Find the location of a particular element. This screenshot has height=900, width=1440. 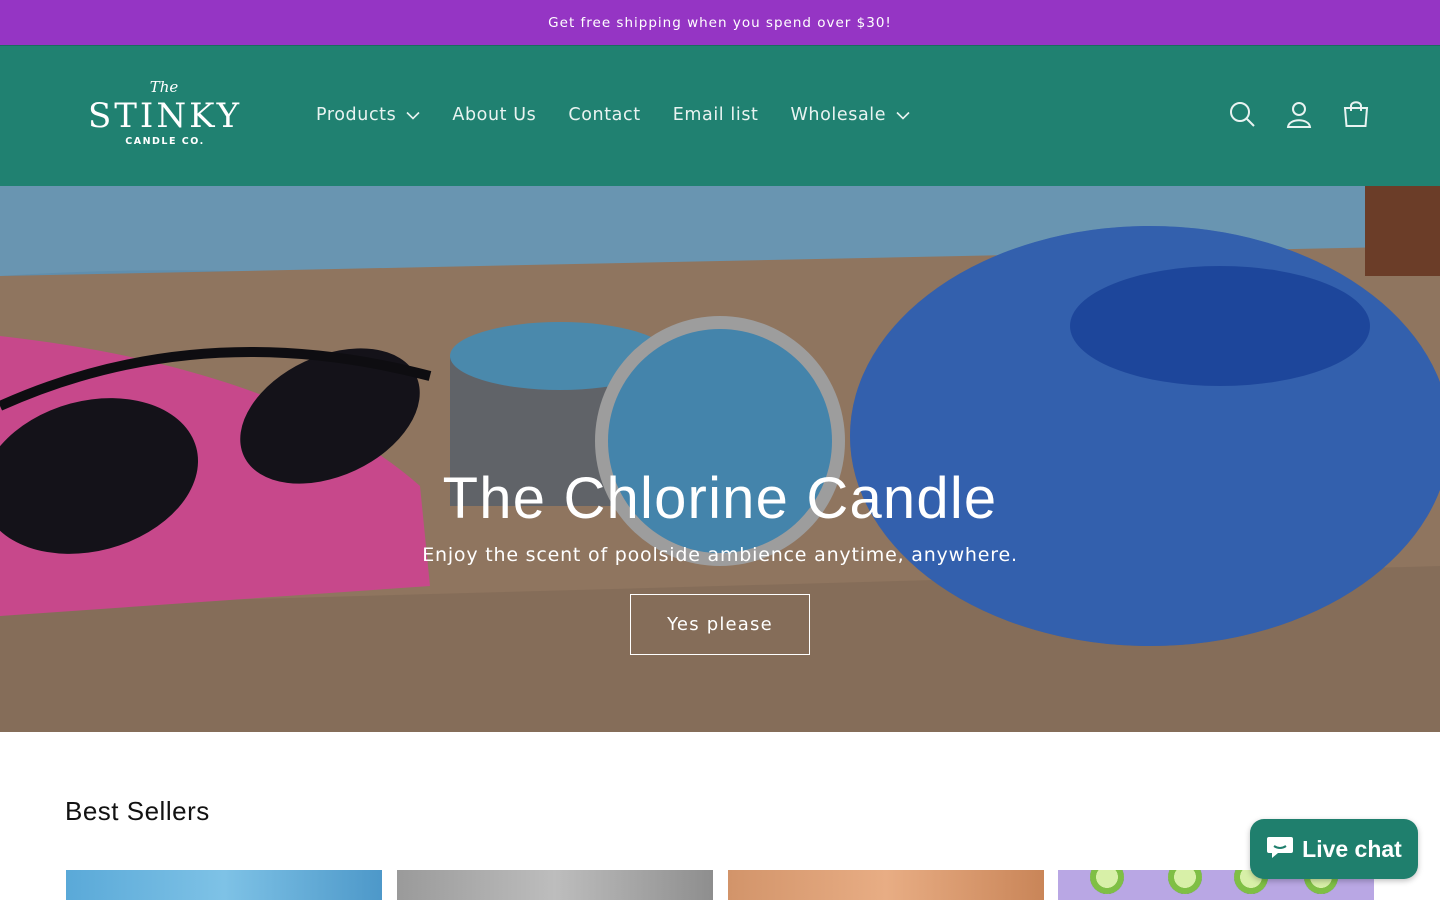

nav-item-label: Contact is located at coordinates (604, 115).